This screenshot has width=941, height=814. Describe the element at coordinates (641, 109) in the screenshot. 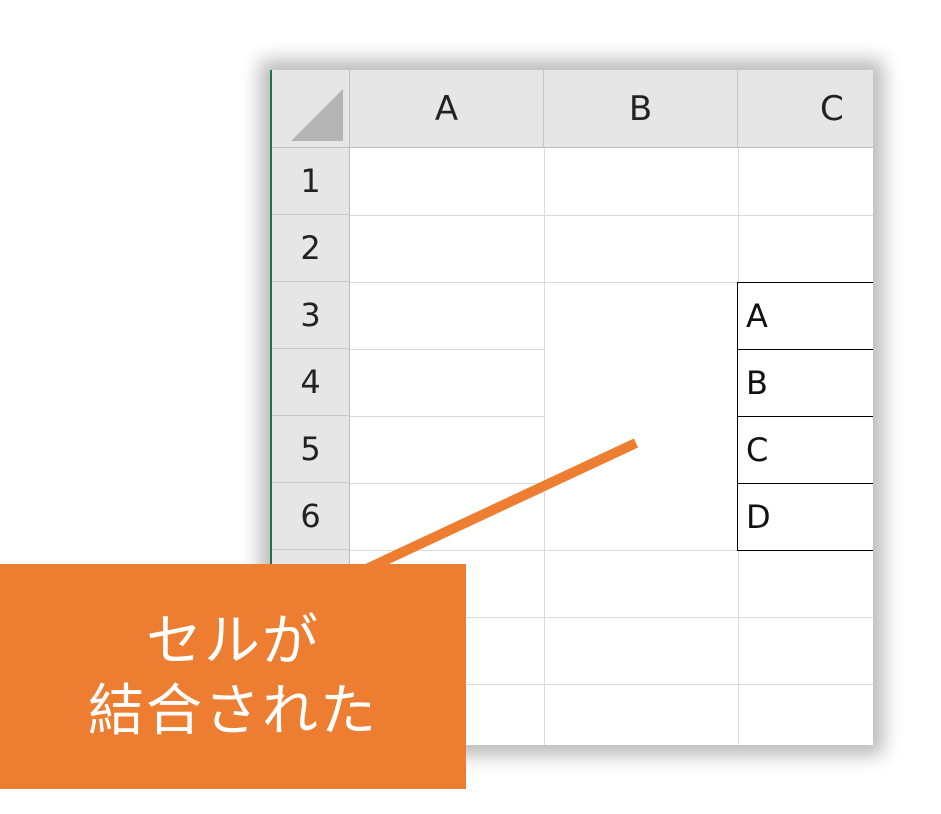

I see `column-header-b: B` at that location.